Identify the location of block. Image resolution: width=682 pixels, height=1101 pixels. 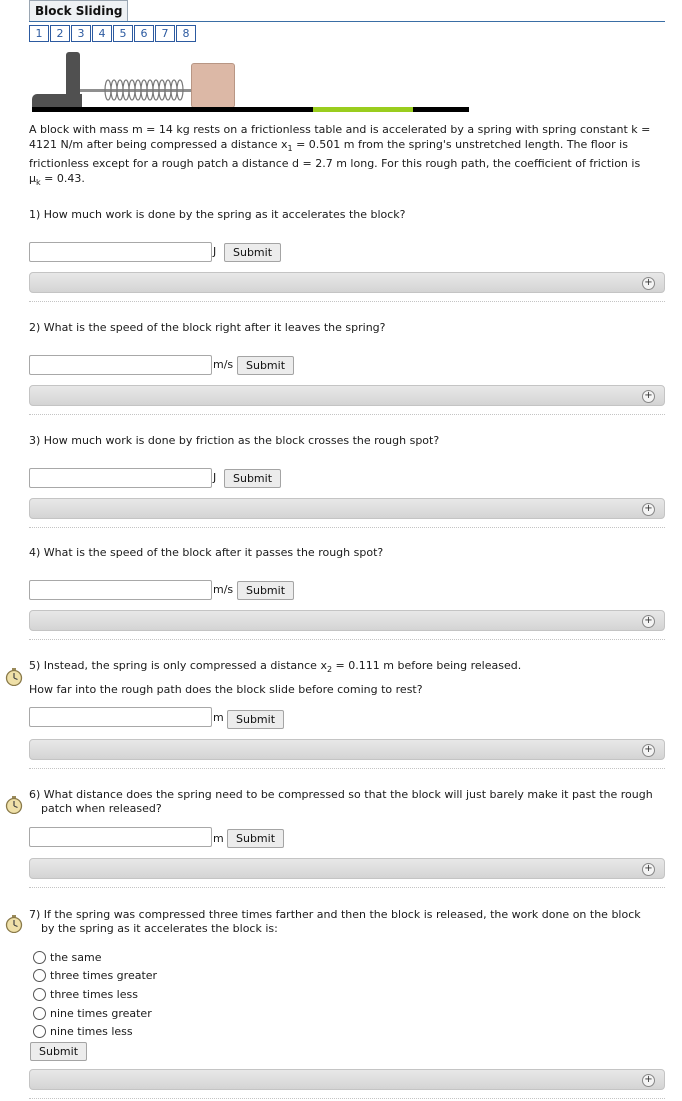
(213, 85).